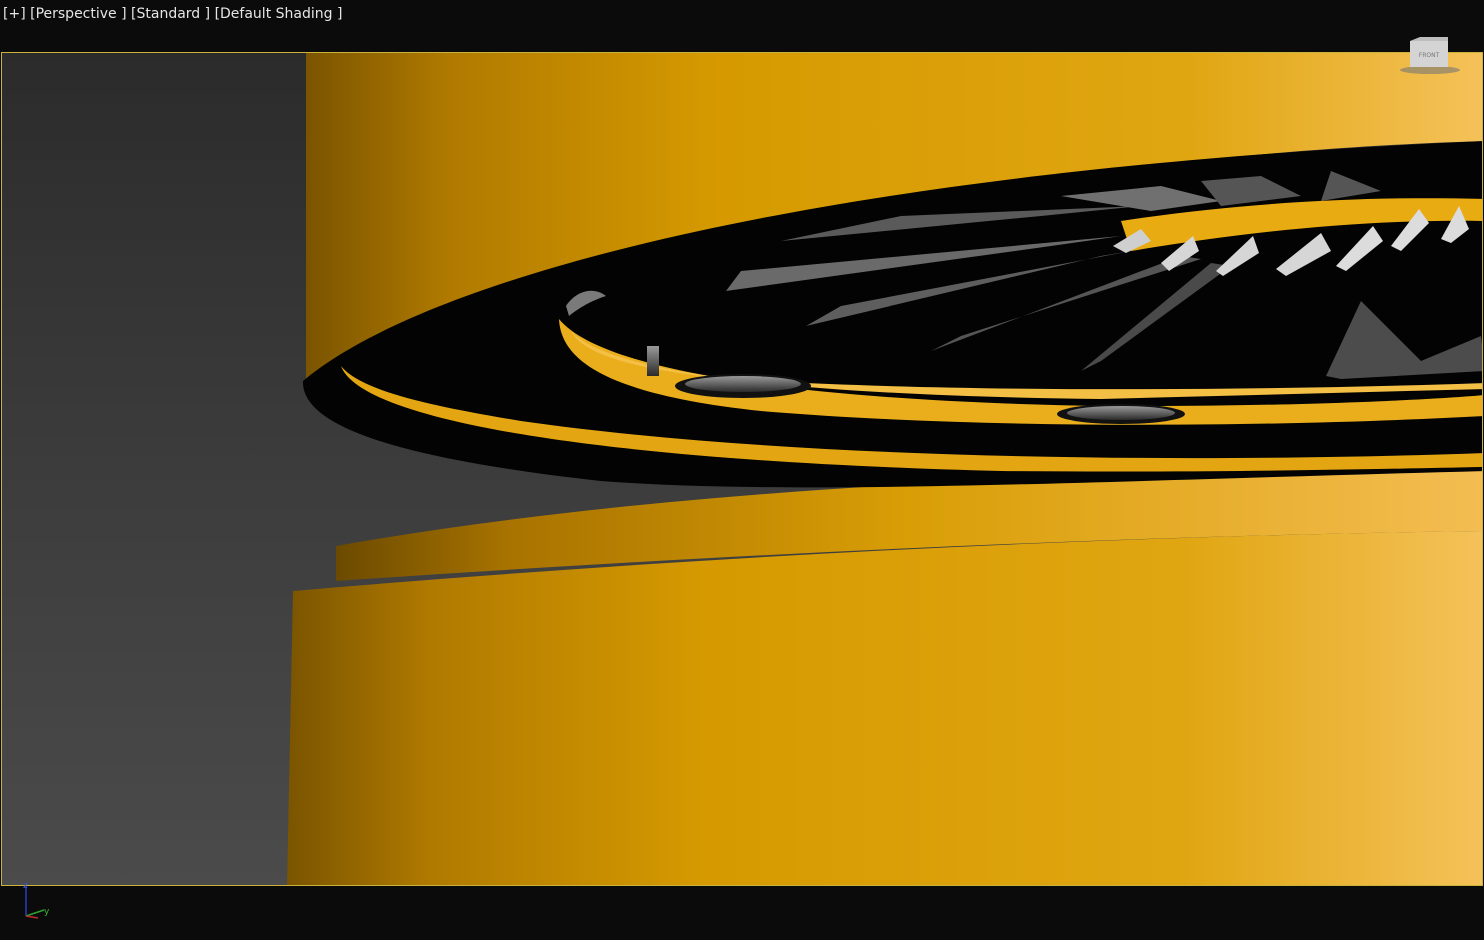 The height and width of the screenshot is (940, 1484). Describe the element at coordinates (25, 886) in the screenshot. I see `axis-z-label: z` at that location.